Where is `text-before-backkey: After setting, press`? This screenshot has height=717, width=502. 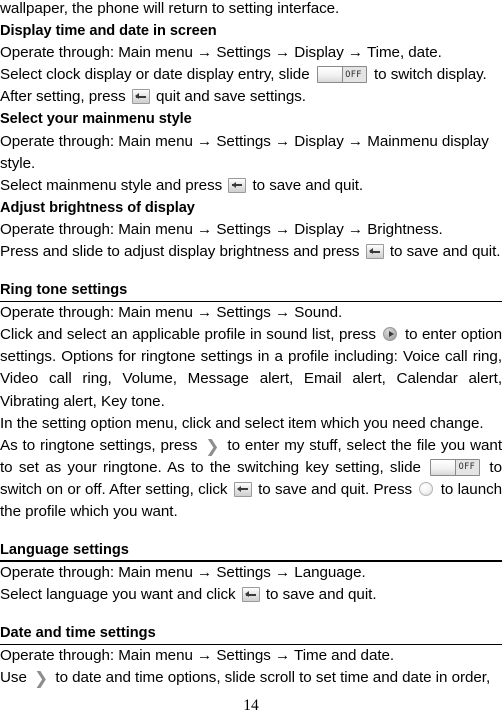
text-before-backkey: After setting, press is located at coordinates (63, 97).